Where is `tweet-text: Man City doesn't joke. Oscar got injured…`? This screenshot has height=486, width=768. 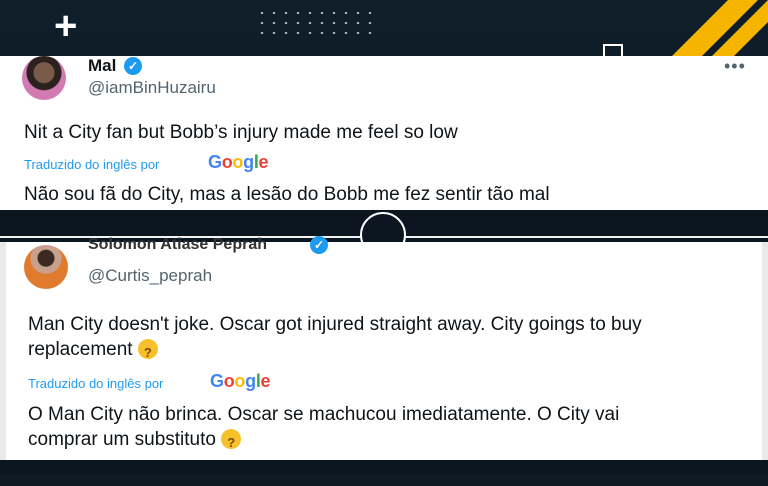
tweet-text: Man City doesn't joke. Oscar got injured… is located at coordinates (335, 338).